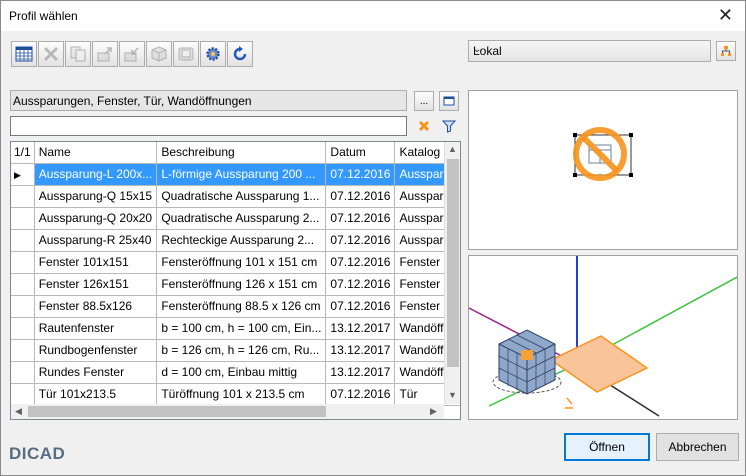 This screenshot has height=476, width=746. Describe the element at coordinates (241, 394) in the screenshot. I see `cell-desc: Türöffnung 101 x 213.5 cm` at that location.